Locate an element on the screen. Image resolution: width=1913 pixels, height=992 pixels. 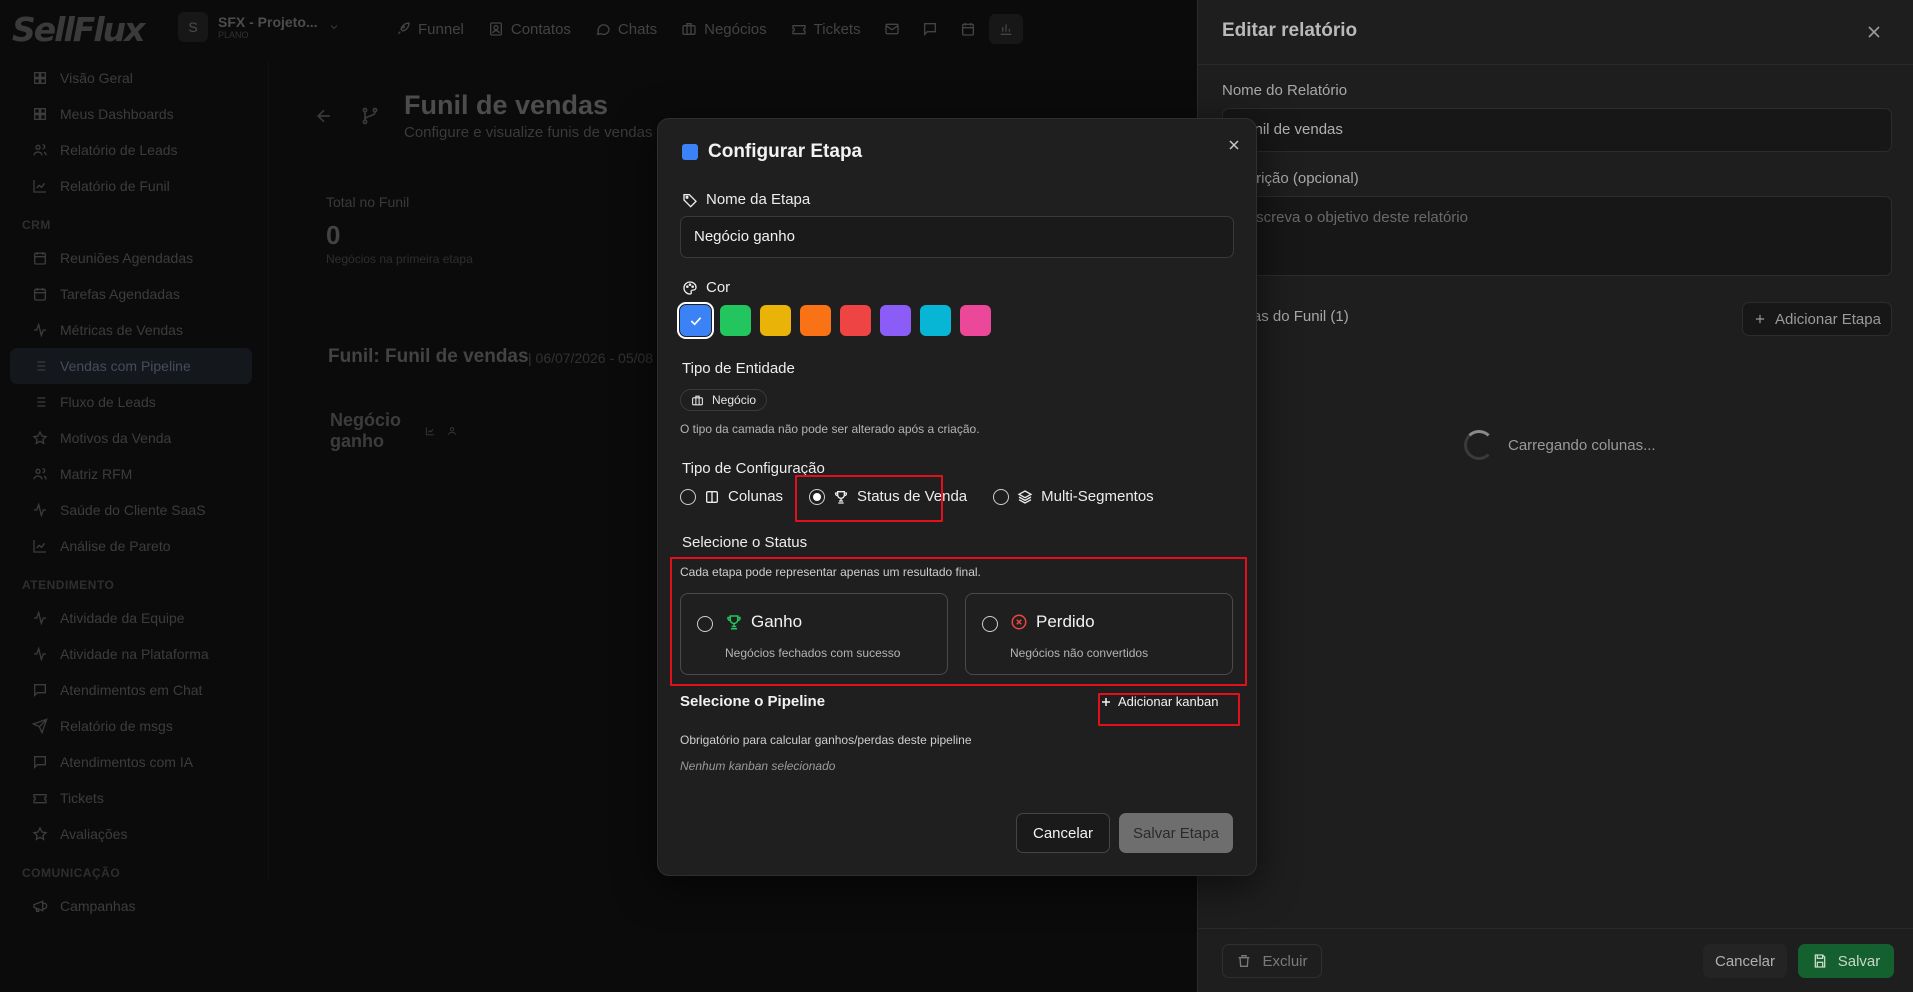
report-description-textarea: Descreva o objetivo deste relatório is located at coordinates (1557, 236).